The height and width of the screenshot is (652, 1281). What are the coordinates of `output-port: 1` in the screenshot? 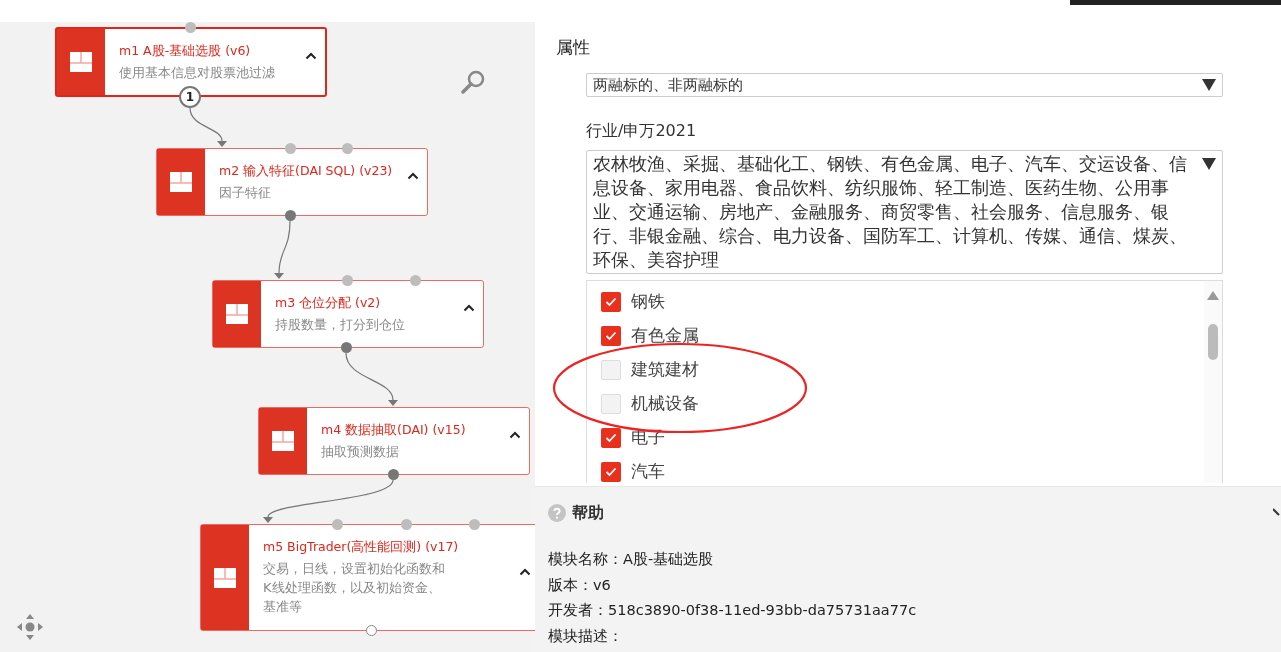 It's located at (190, 97).